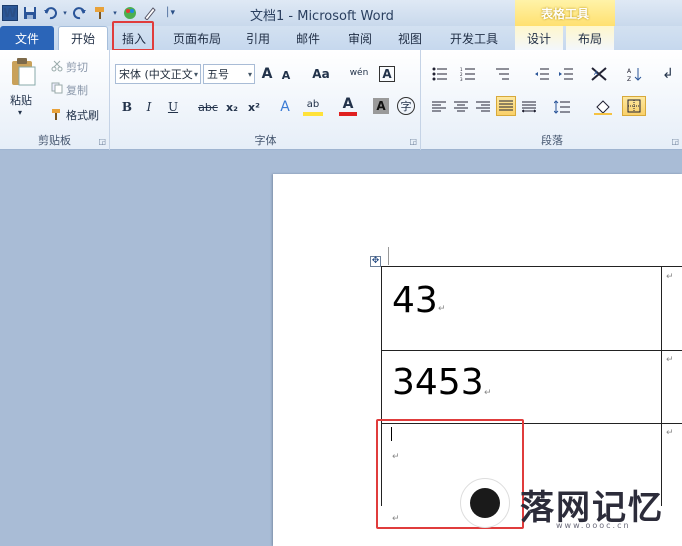  I want to click on tab-references: 引用, so click(258, 38).